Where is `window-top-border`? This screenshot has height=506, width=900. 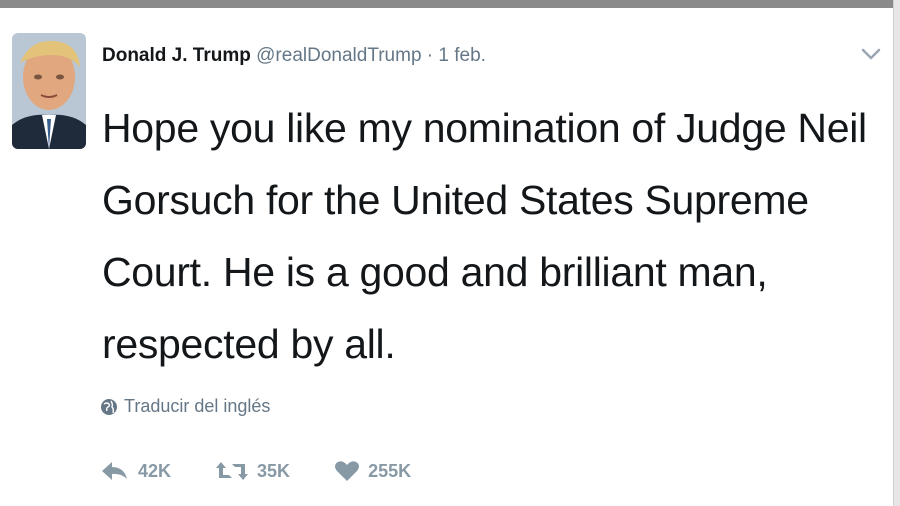 window-top-border is located at coordinates (450, 4).